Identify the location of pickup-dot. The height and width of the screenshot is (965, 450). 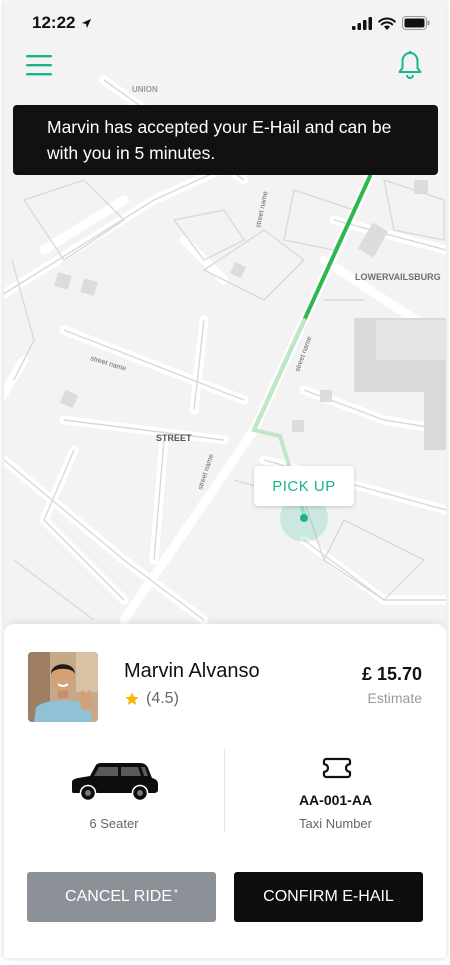
(304, 518).